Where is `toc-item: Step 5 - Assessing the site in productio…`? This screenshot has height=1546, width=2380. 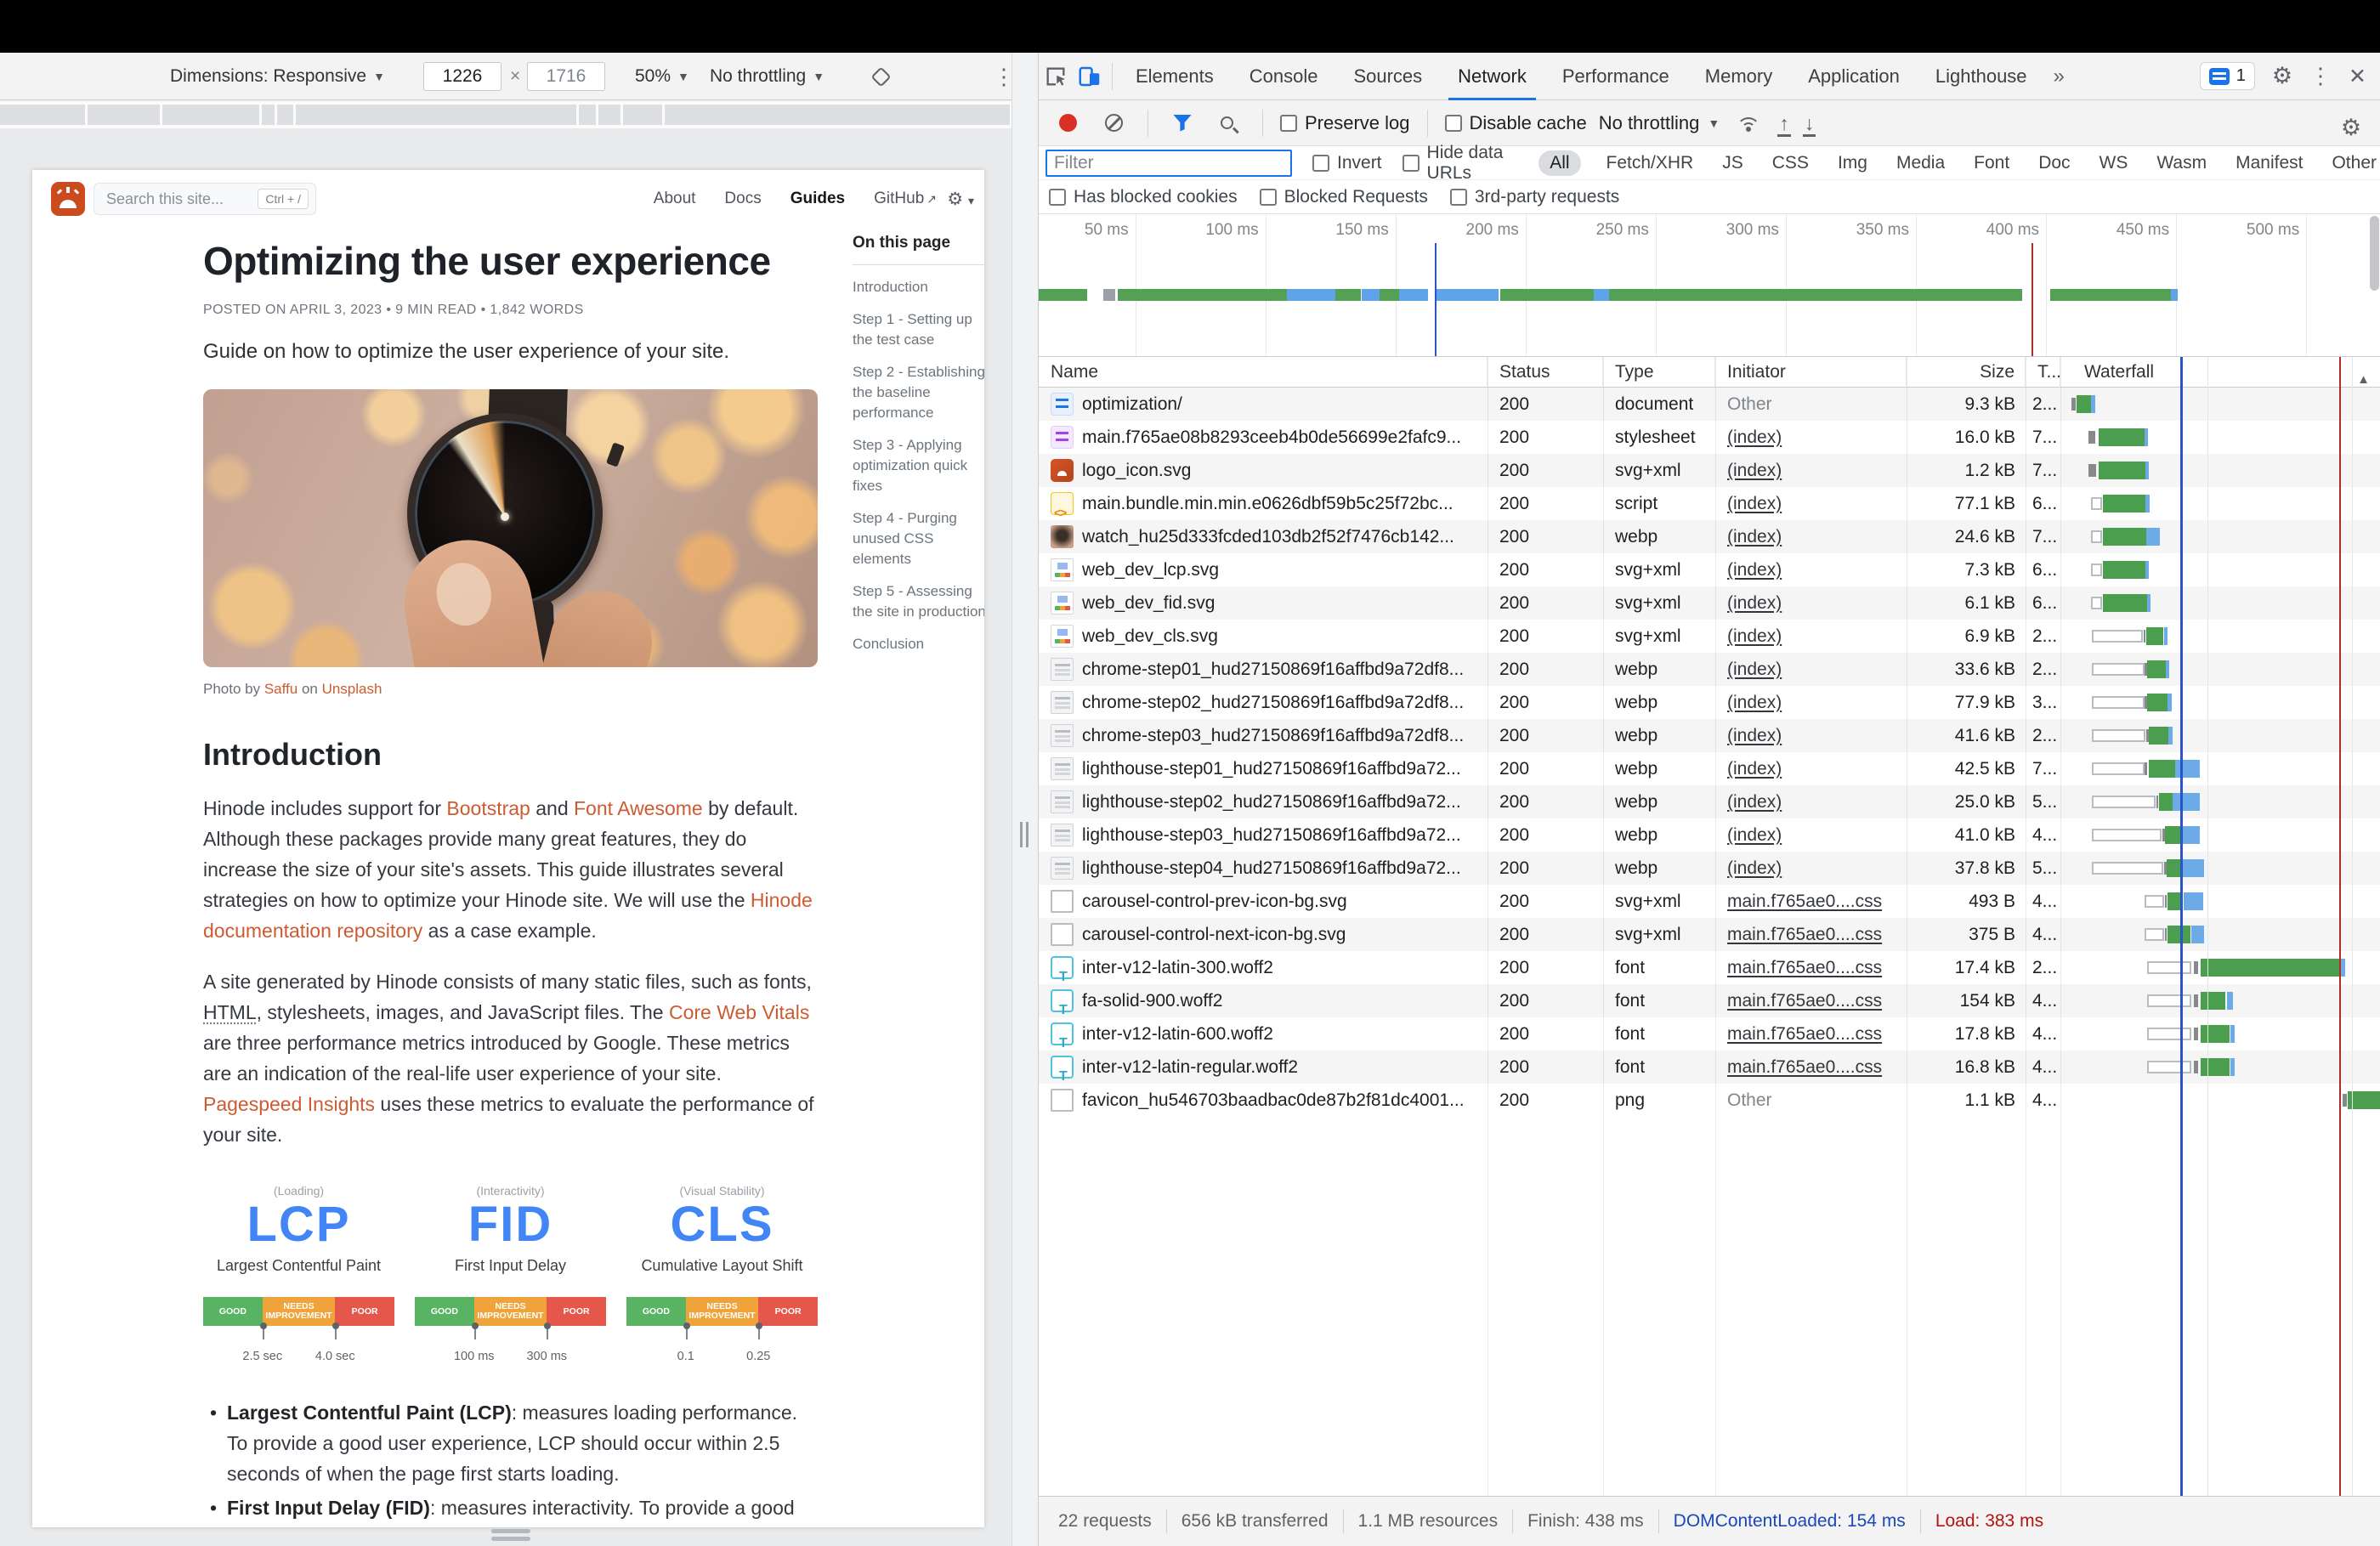
toc-item: Step 5 - Assessing the site in productio… is located at coordinates (919, 601).